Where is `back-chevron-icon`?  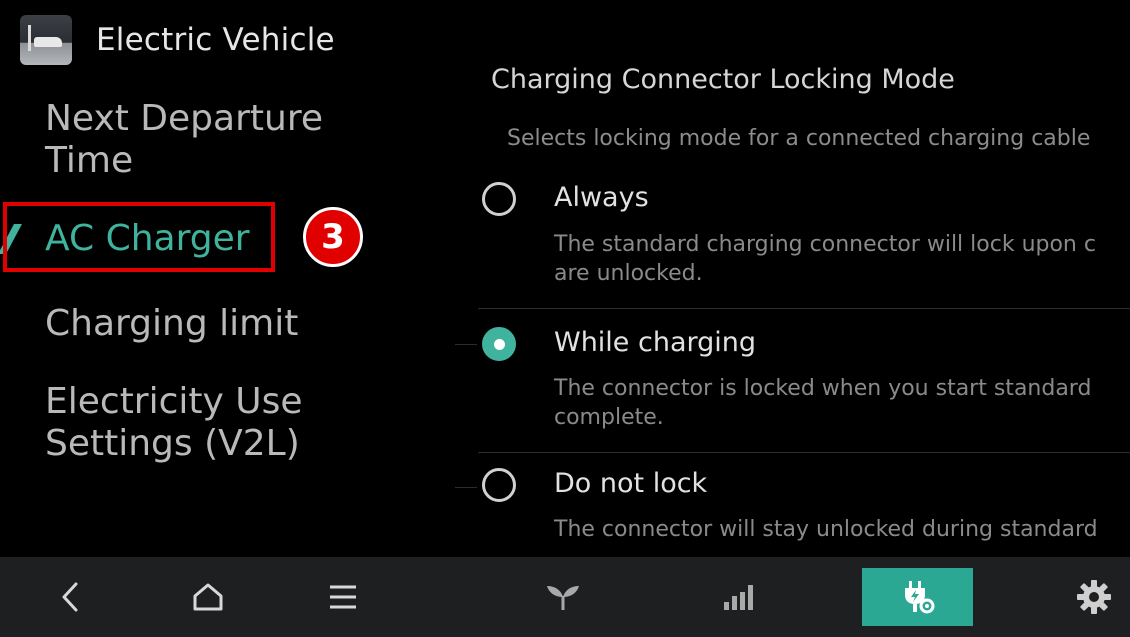
back-chevron-icon is located at coordinates (70, 597).